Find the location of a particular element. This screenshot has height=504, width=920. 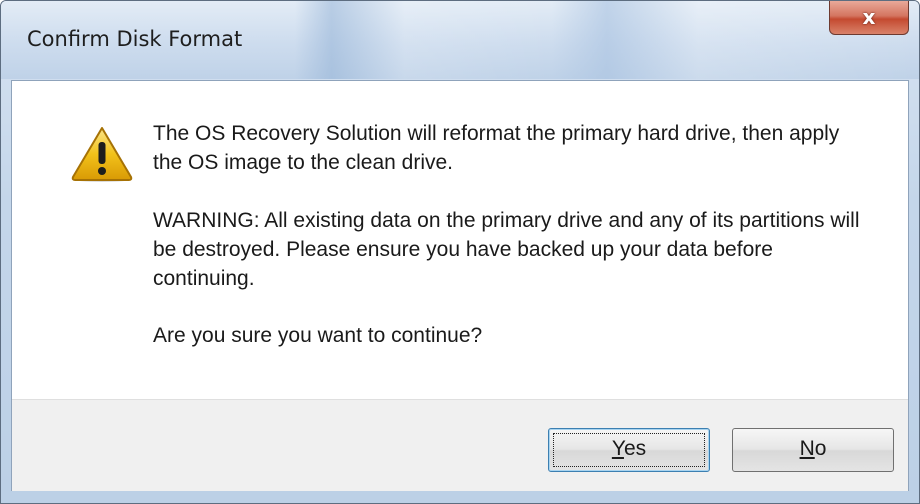

close-icon: x is located at coordinates (869, 17).